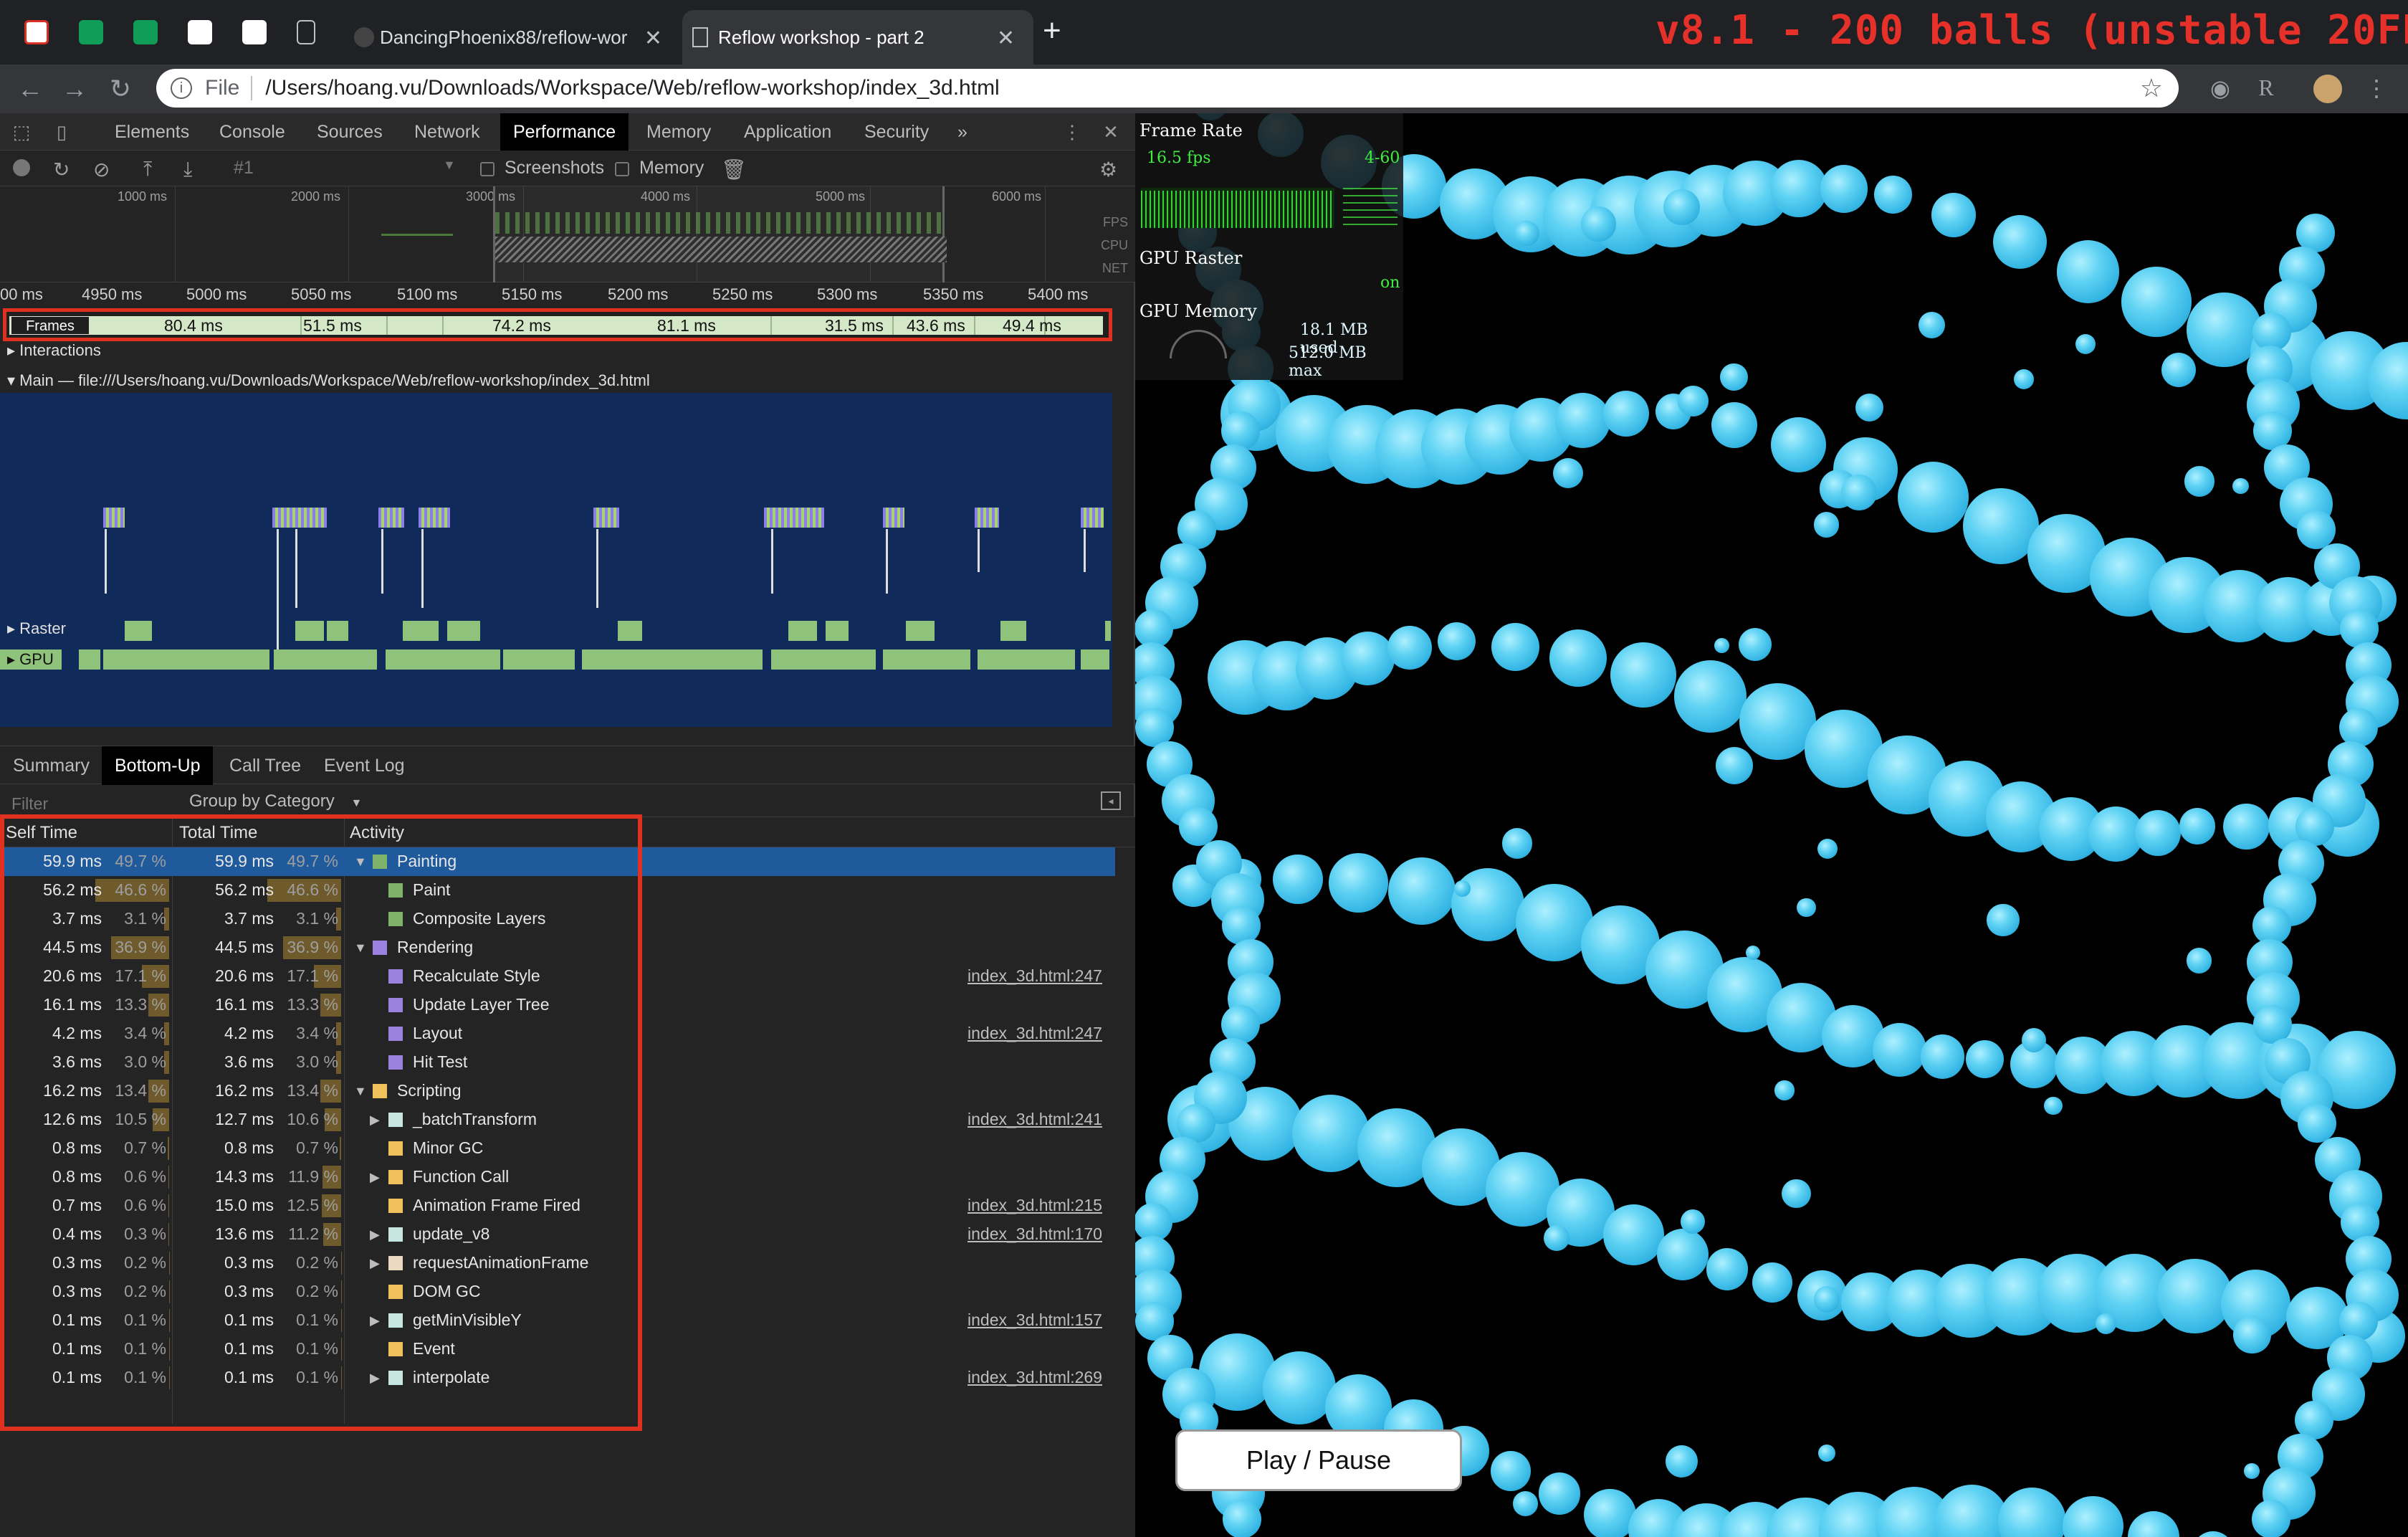 The width and height of the screenshot is (2408, 1537). I want to click on menu-icon: ⋮, so click(2376, 89).